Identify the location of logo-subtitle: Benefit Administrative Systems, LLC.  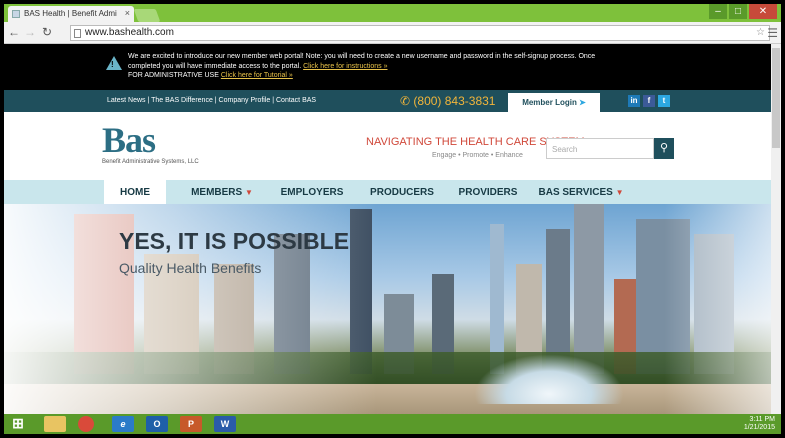
(150, 162).